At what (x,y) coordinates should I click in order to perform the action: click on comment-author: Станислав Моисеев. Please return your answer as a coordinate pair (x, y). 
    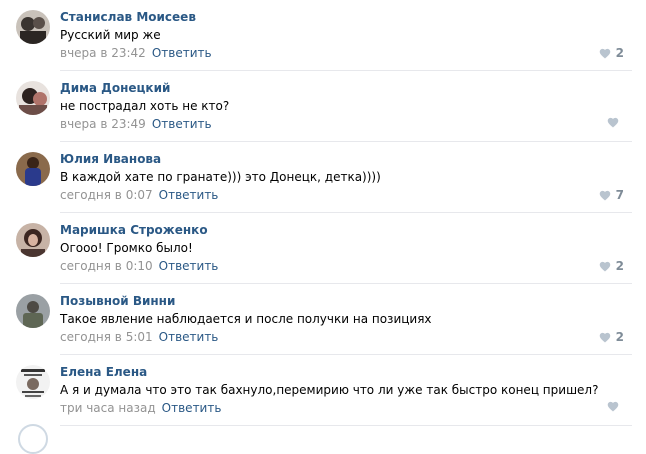
    Looking at the image, I should click on (128, 17).